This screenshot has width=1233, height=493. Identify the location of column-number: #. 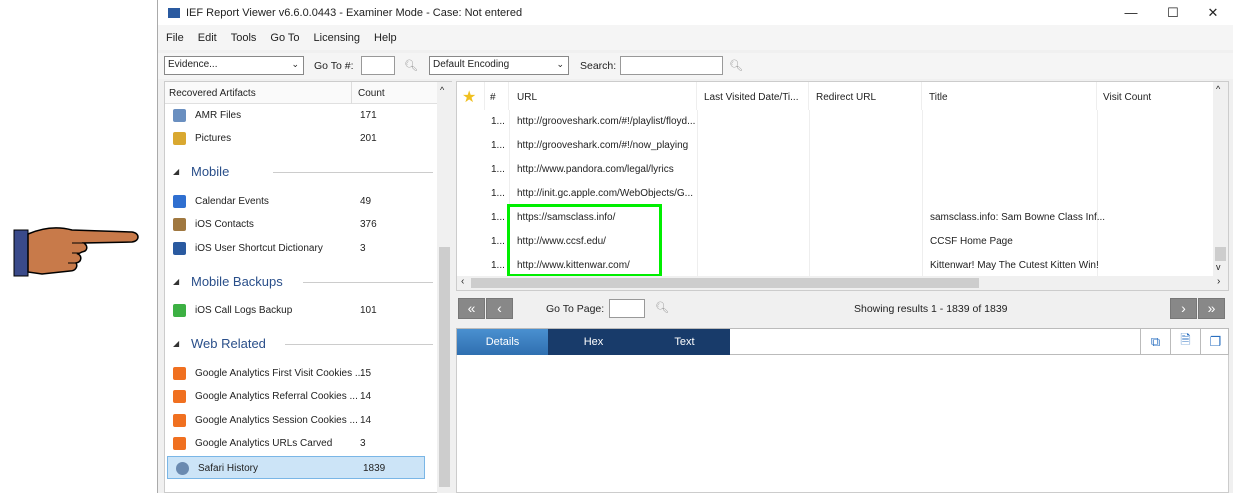
(497, 96).